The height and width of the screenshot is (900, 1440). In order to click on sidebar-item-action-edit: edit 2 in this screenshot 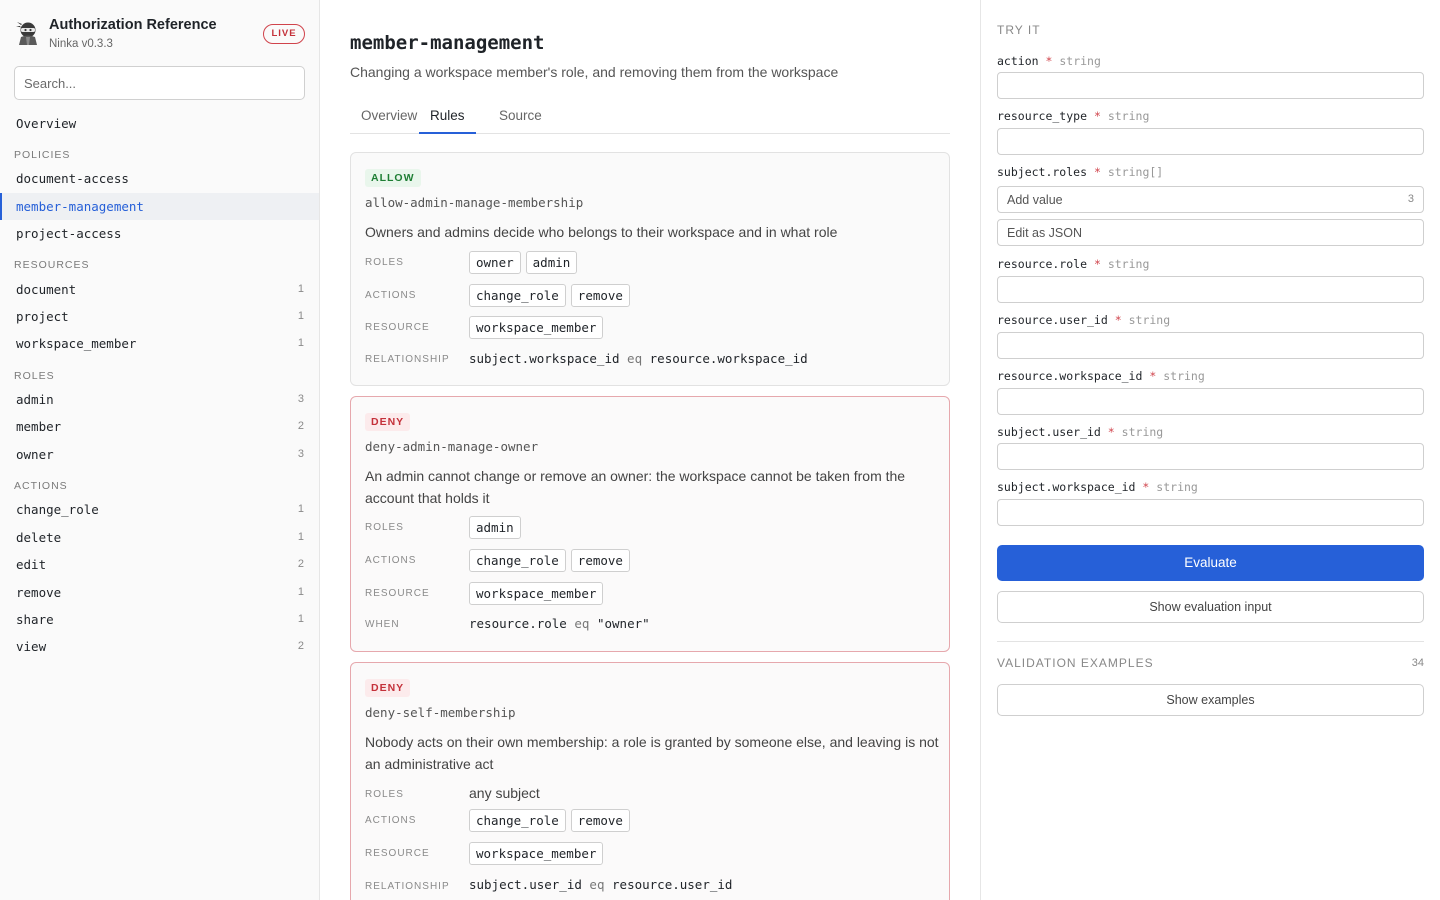, I will do `click(159, 564)`.